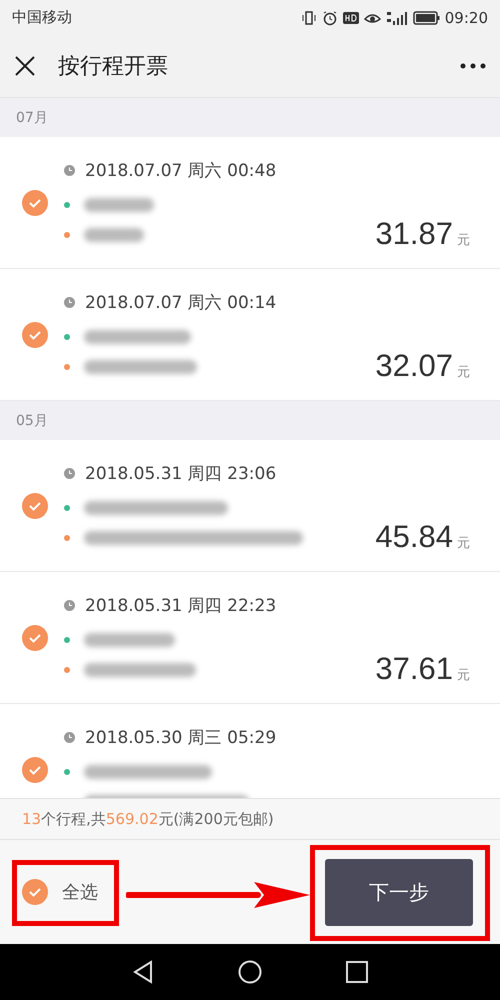  Describe the element at coordinates (414, 366) in the screenshot. I see `trip-amount: 32.07` at that location.